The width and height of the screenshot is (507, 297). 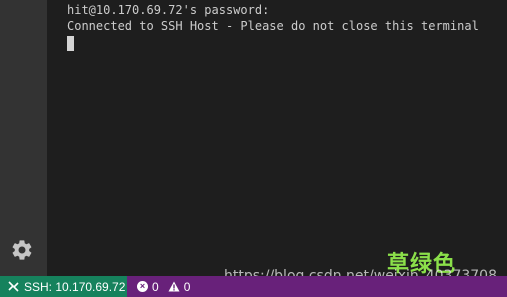 What do you see at coordinates (168, 10) in the screenshot?
I see `terminal-line-password-prompt: hit@10.170.69.72's password:` at bounding box center [168, 10].